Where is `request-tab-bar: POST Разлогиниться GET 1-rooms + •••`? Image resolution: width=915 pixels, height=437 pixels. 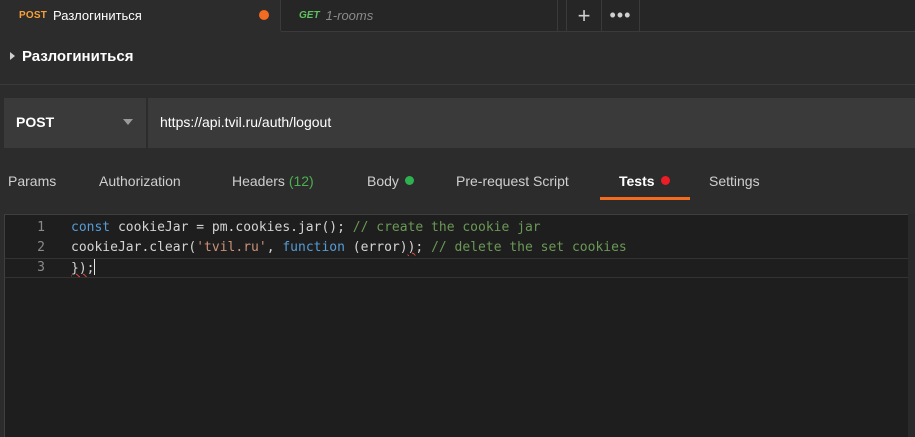 request-tab-bar: POST Разлогиниться GET 1-rooms + ••• is located at coordinates (457, 16).